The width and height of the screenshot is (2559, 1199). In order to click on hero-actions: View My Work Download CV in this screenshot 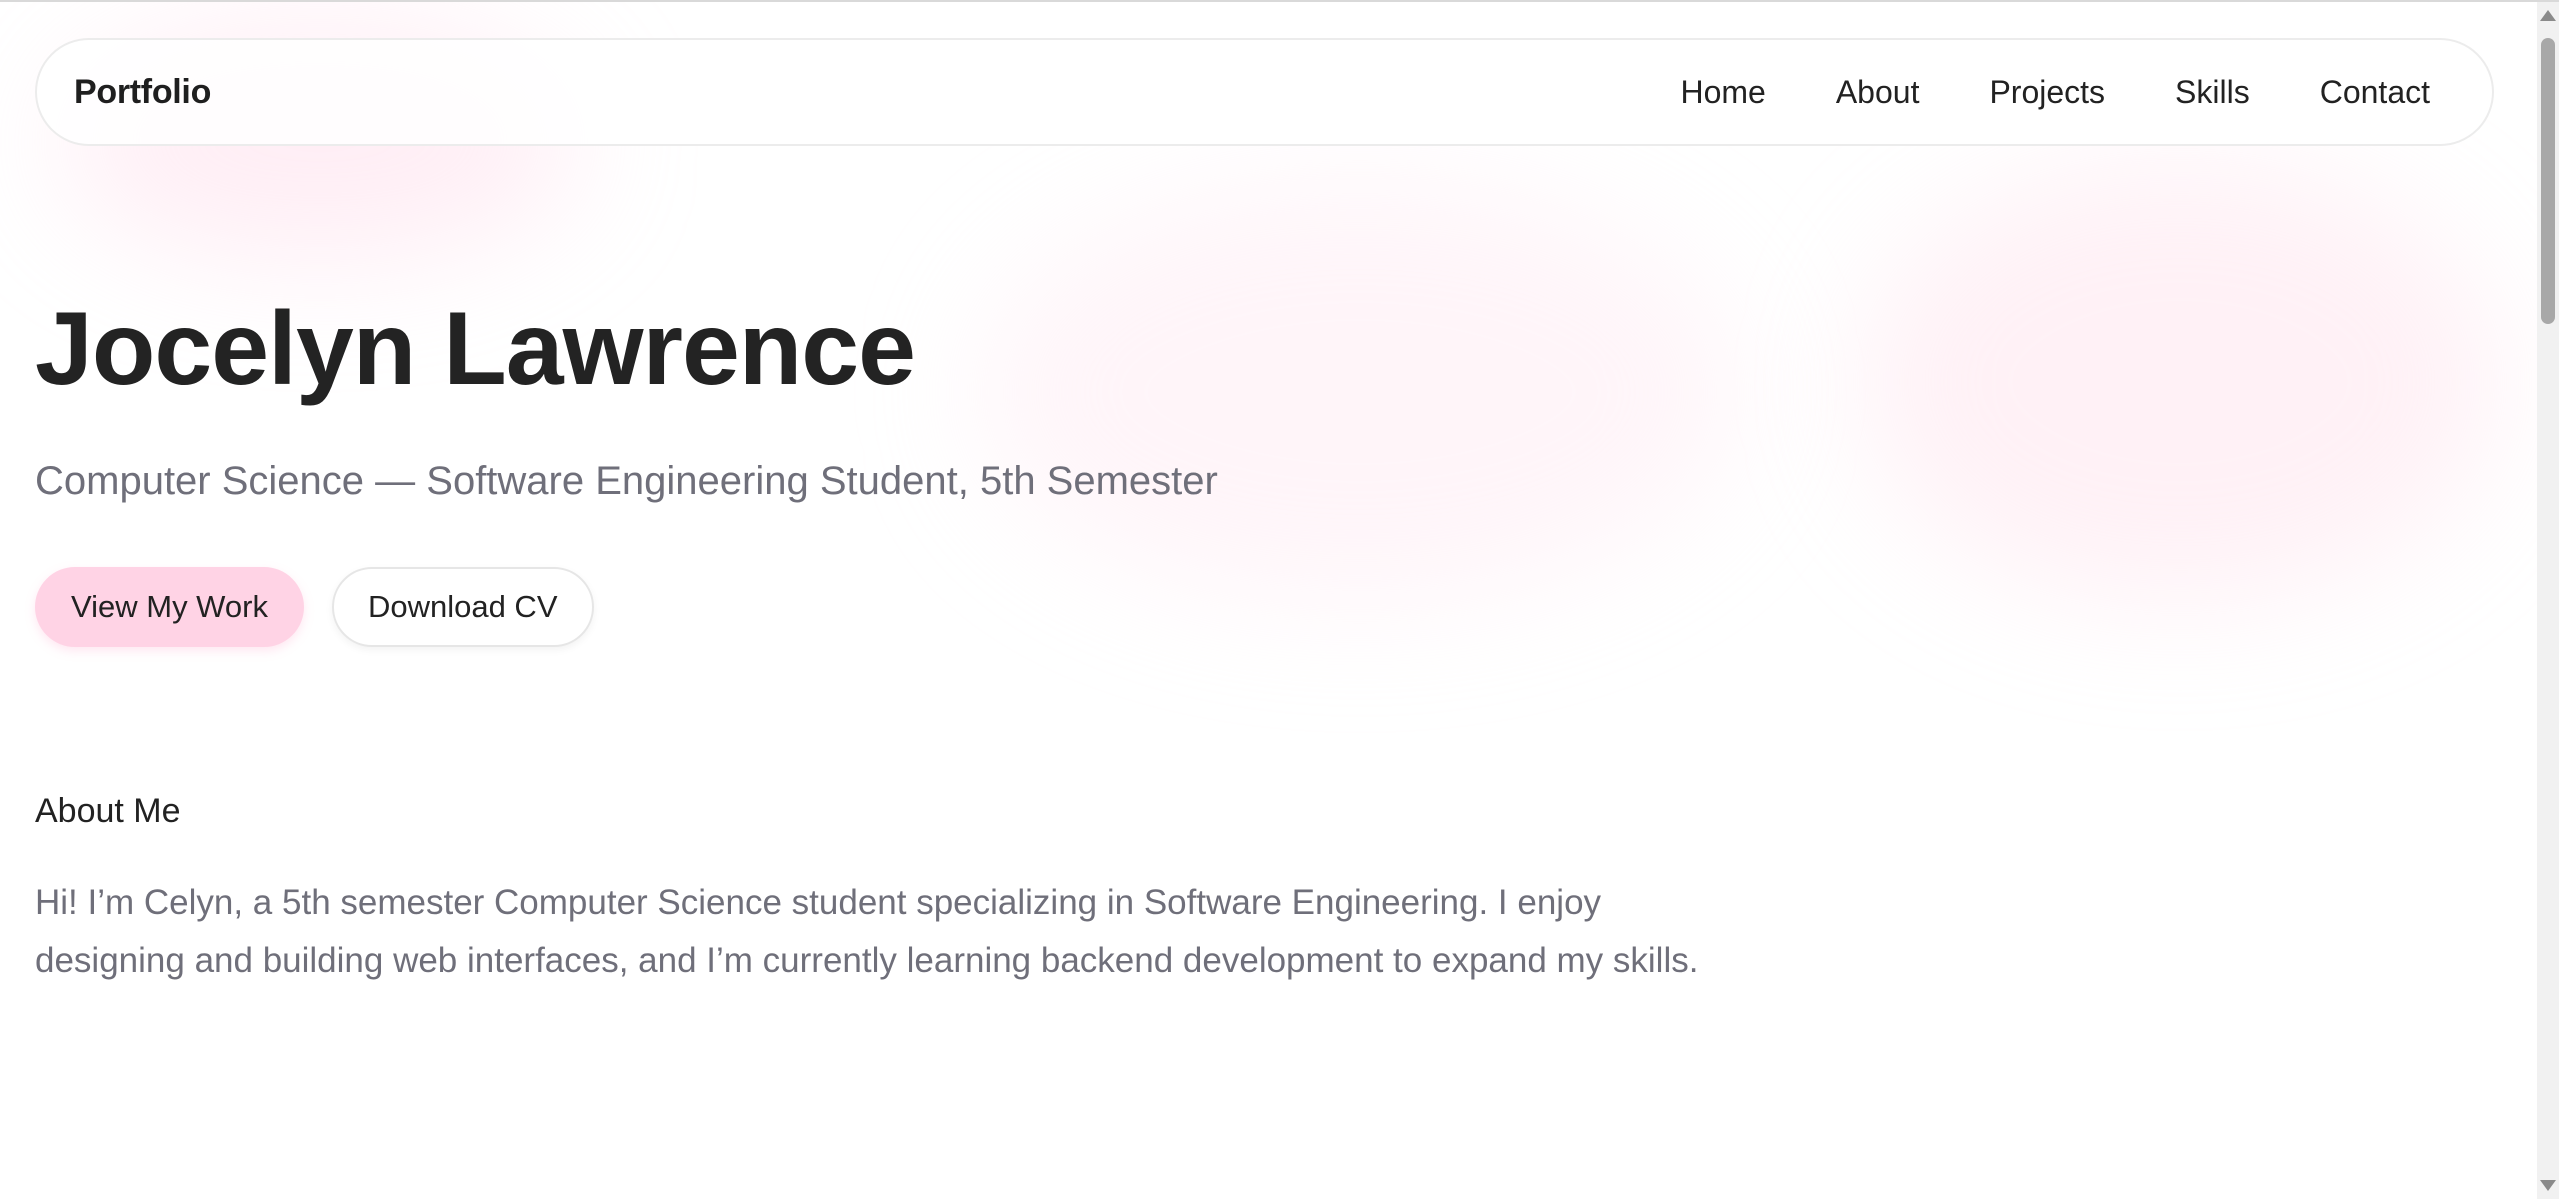, I will do `click(314, 607)`.